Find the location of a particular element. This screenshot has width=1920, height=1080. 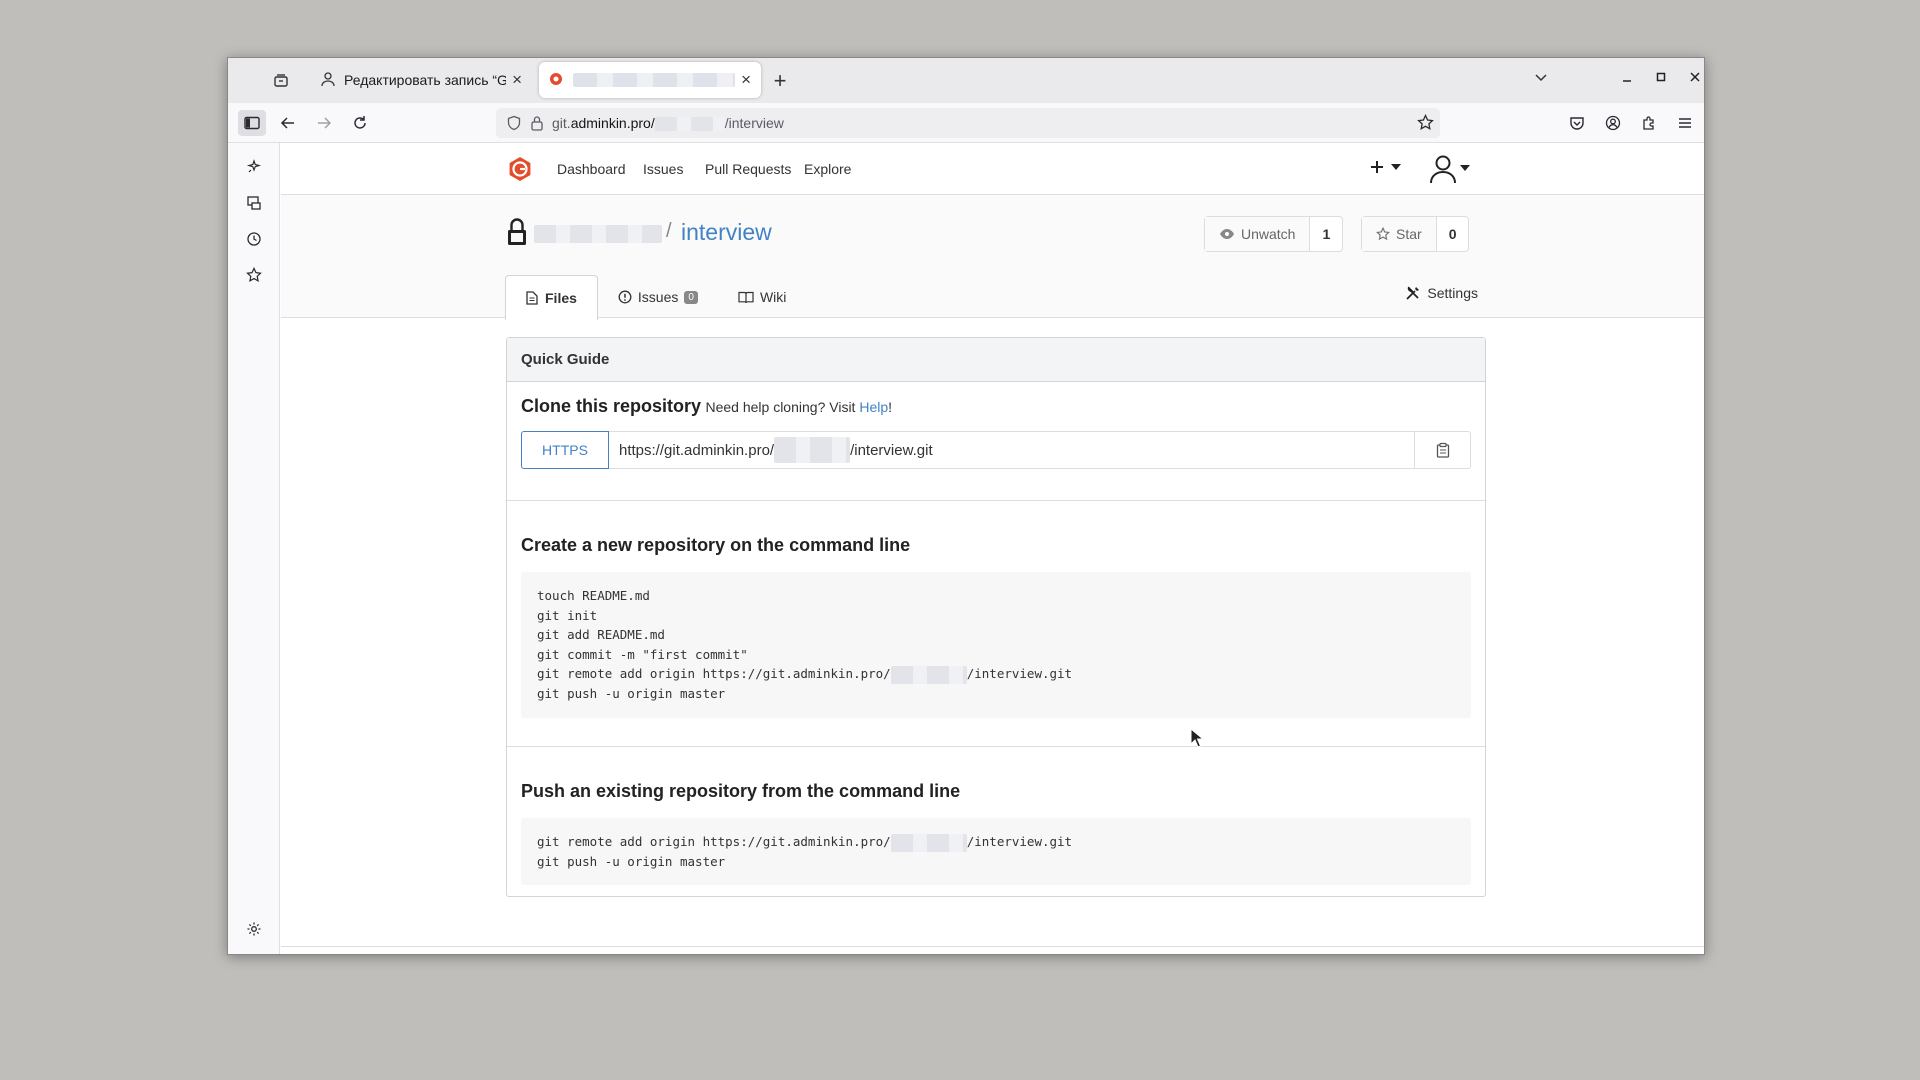

bookmarks-icon is located at coordinates (254, 275).